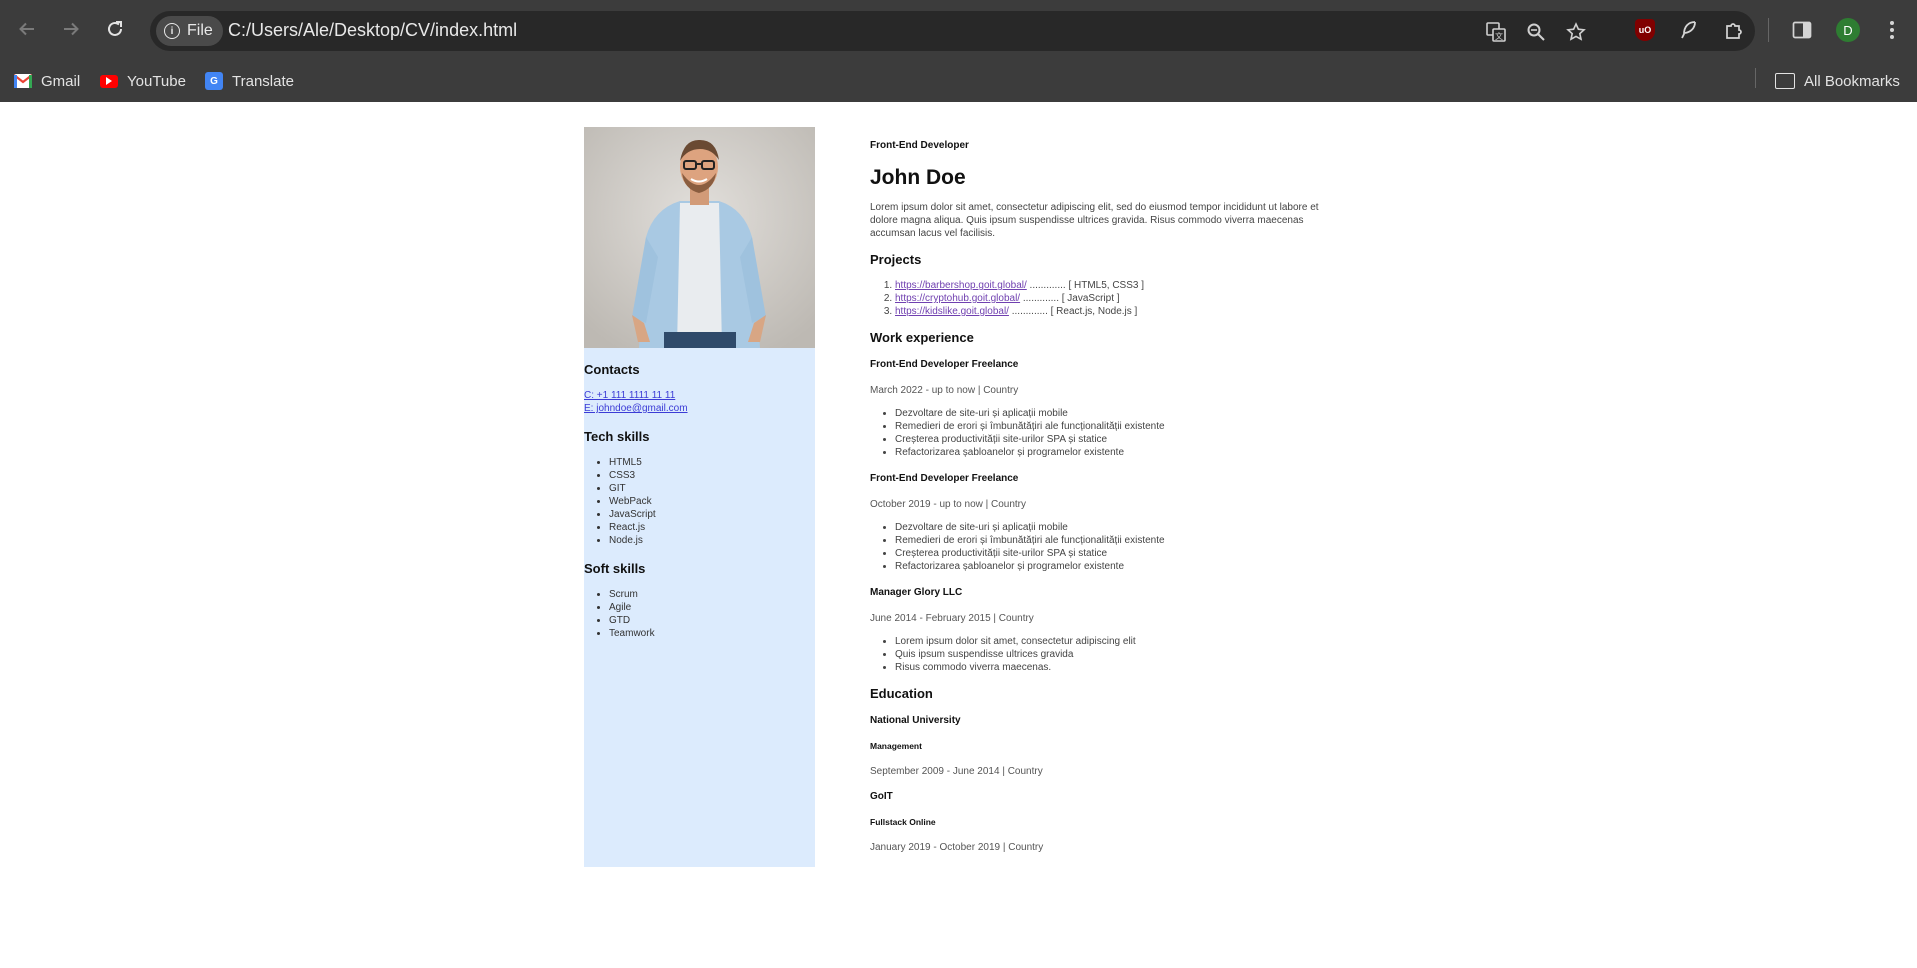 The height and width of the screenshot is (968, 1917). What do you see at coordinates (944, 390) in the screenshot?
I see `job-dates: March 2022 - up to now | Country` at bounding box center [944, 390].